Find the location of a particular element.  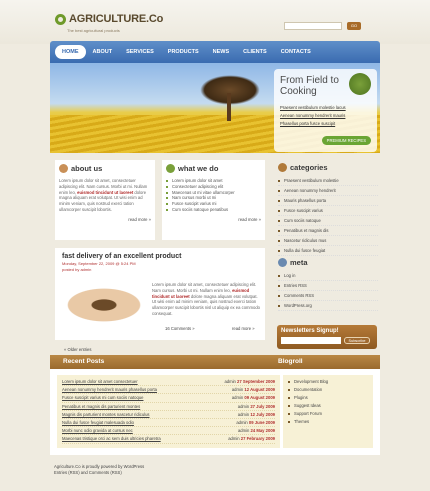

newsletter-signup: Newsletters Signup! Subscribe is located at coordinates (327, 337).